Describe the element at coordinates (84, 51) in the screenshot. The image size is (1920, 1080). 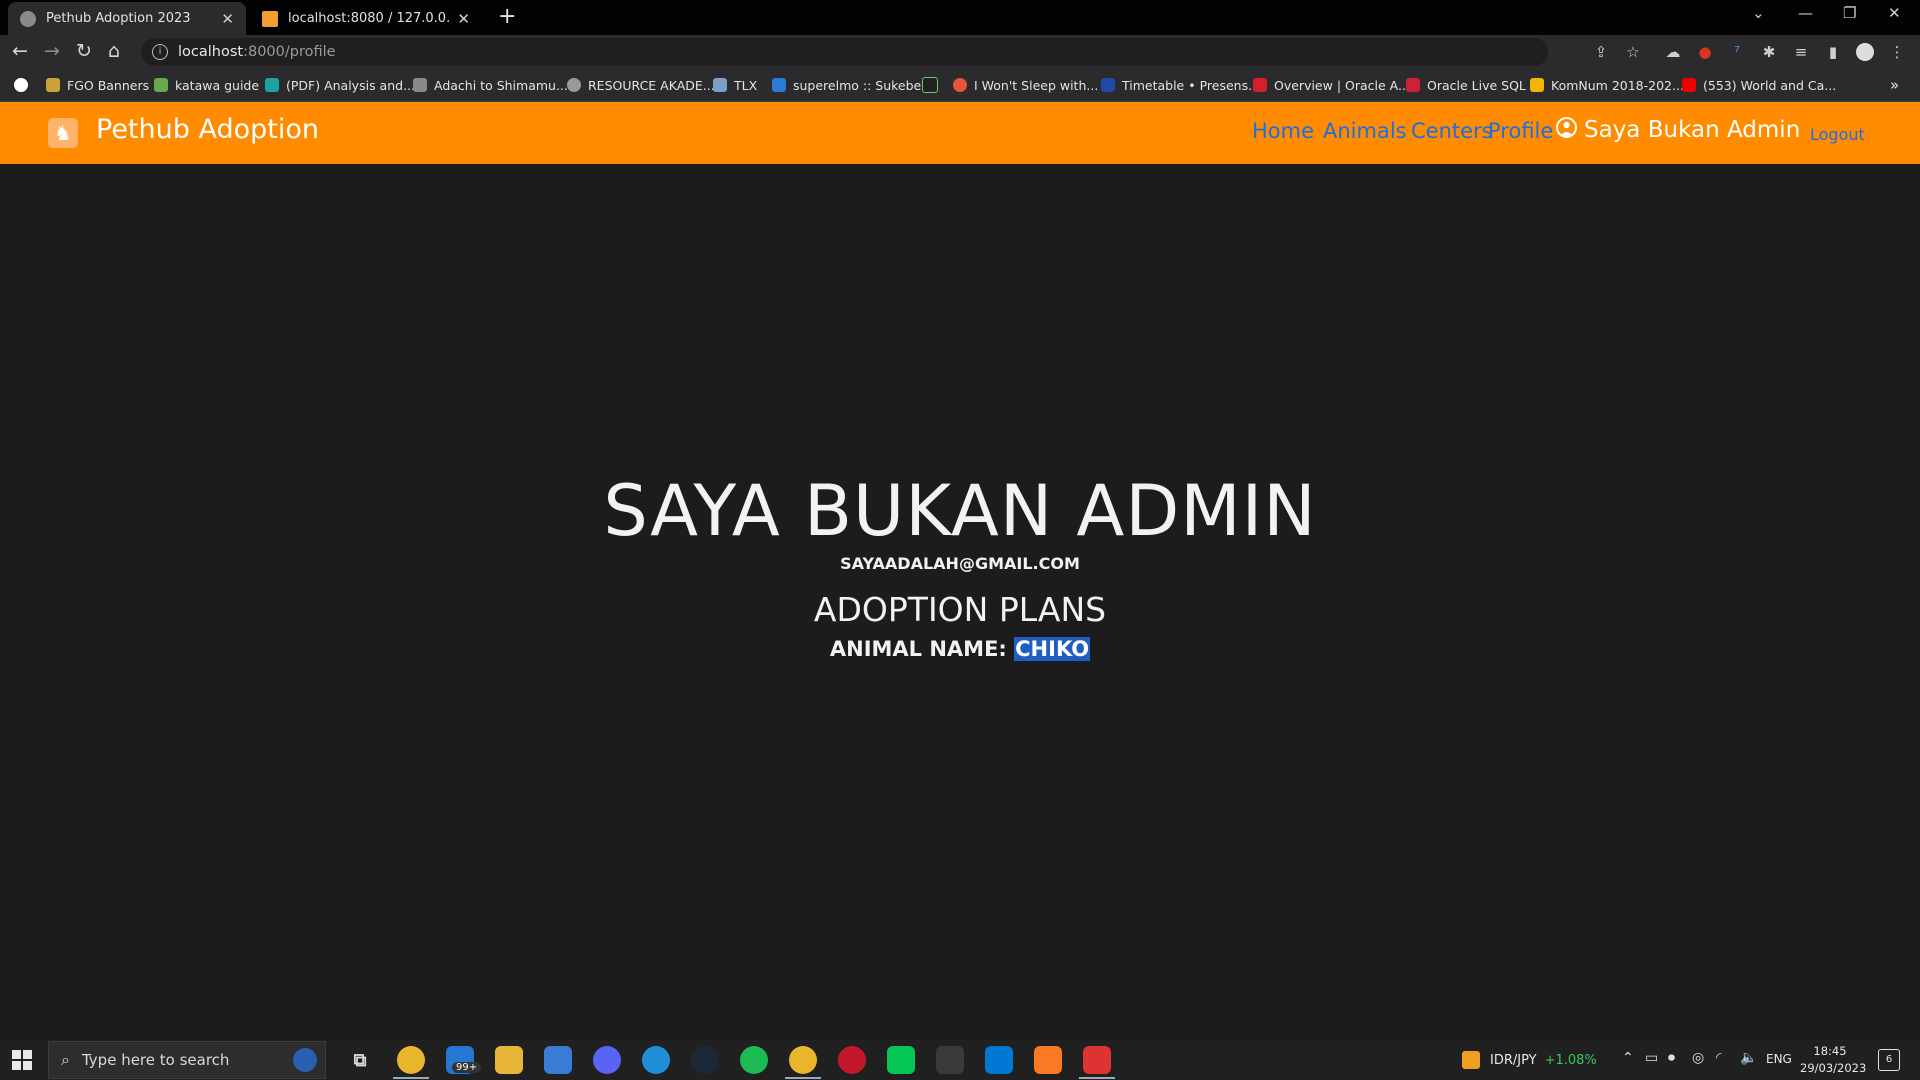
I see `reload-button: ↻` at that location.